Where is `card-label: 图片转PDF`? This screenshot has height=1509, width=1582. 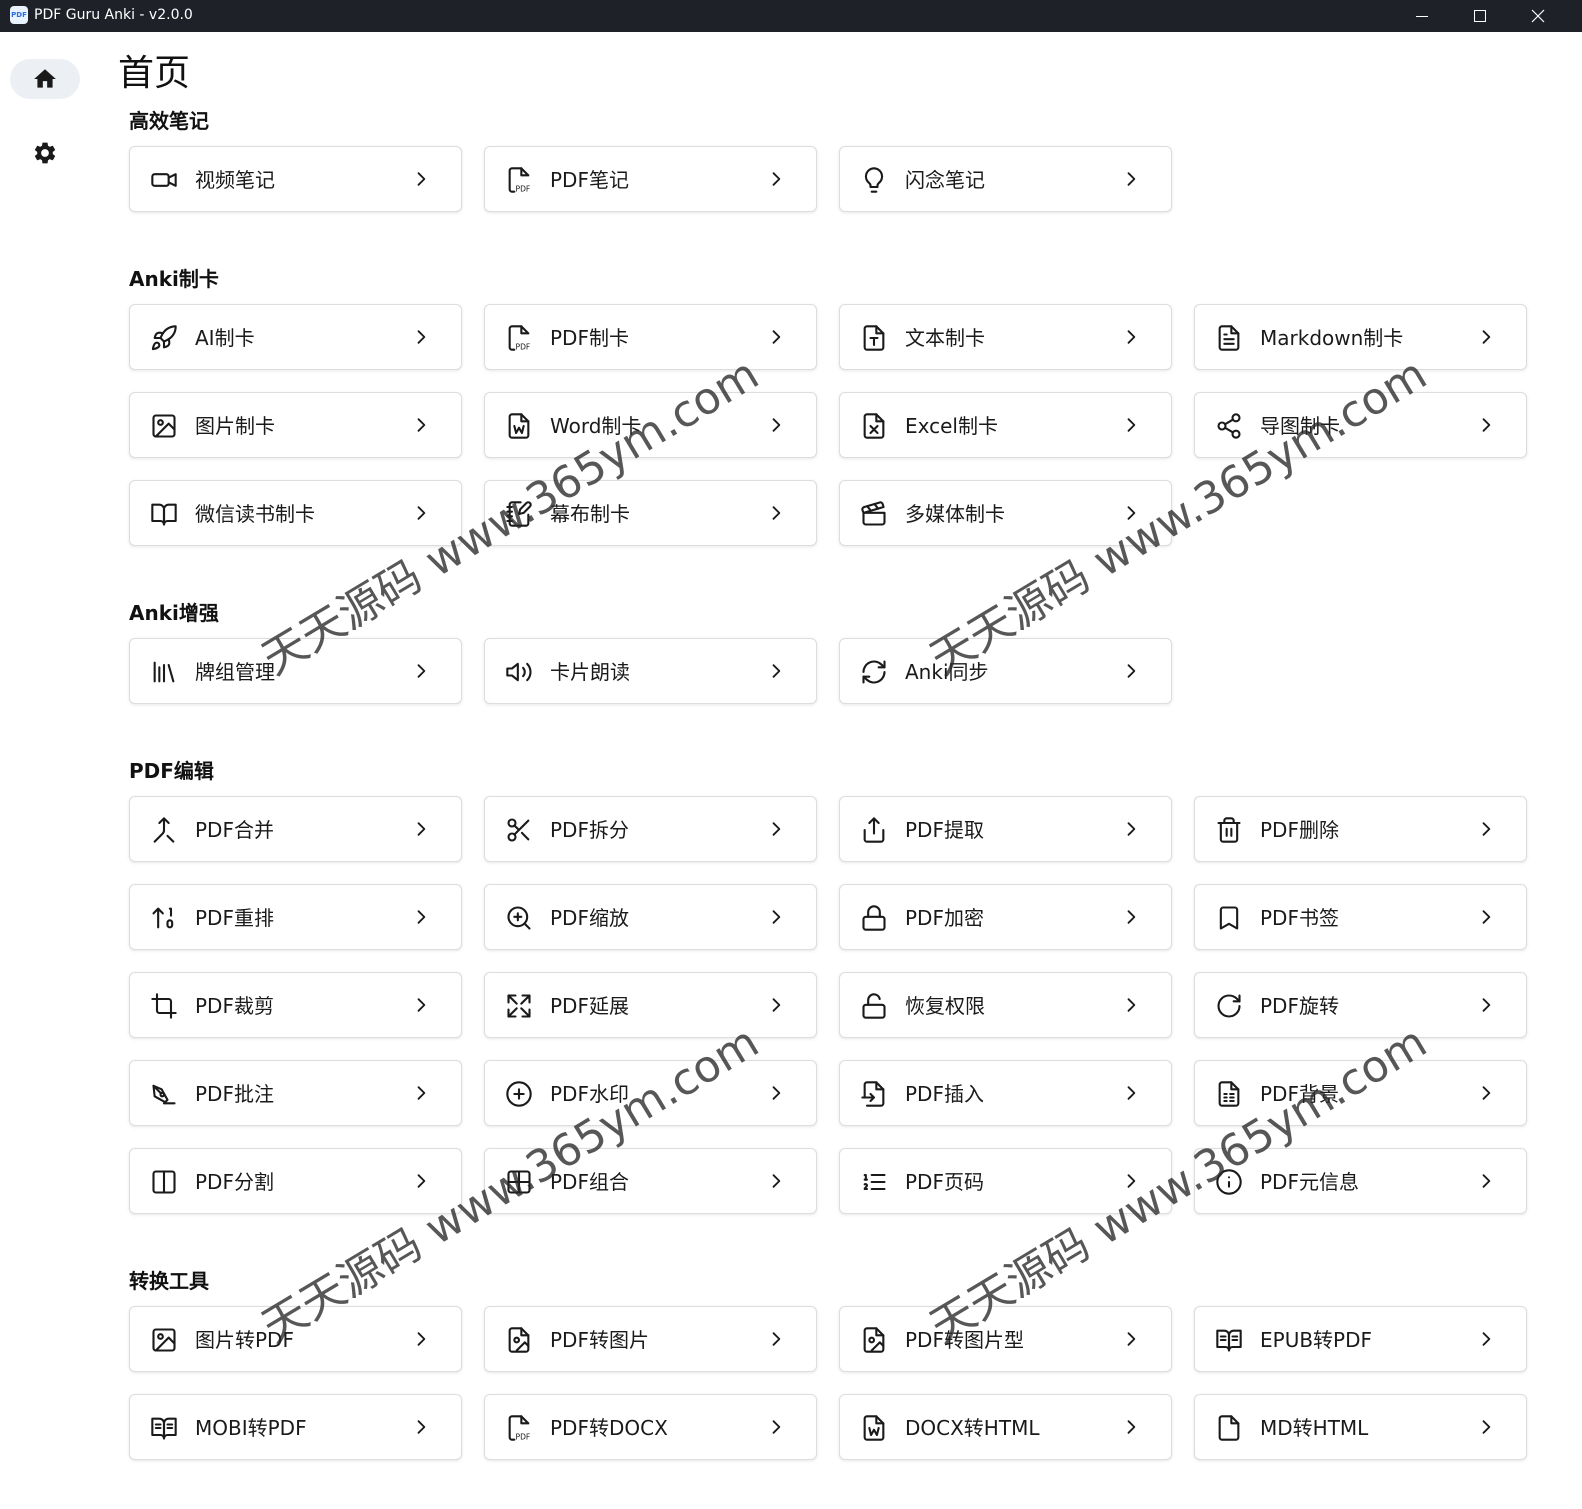 card-label: 图片转PDF is located at coordinates (244, 1340).